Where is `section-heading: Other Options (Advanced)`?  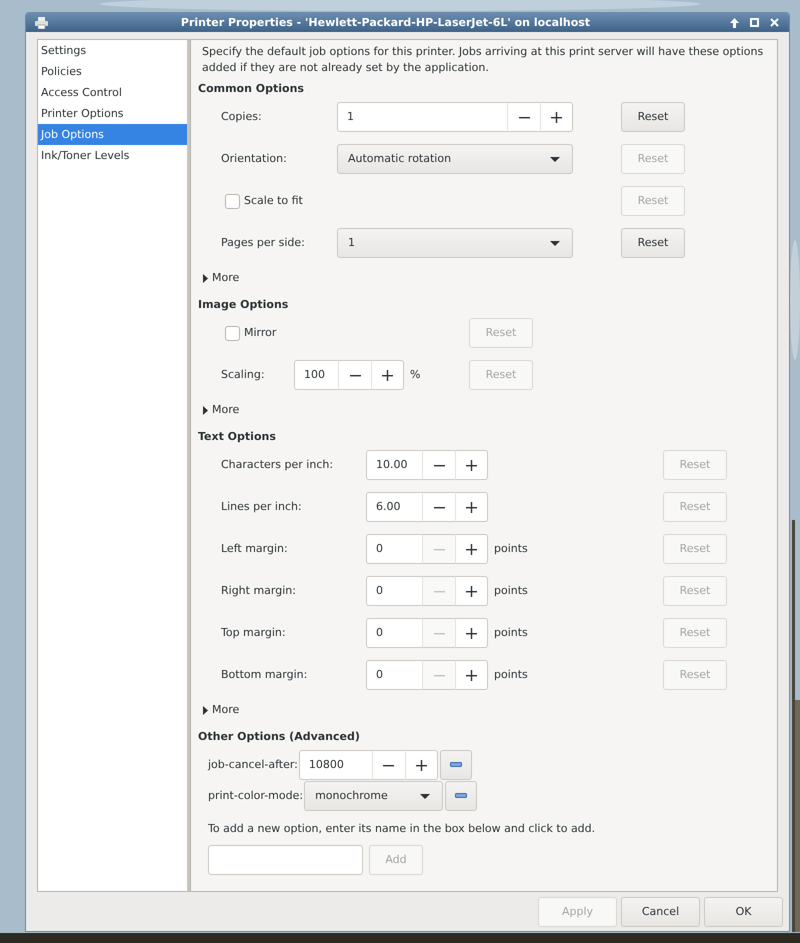 section-heading: Other Options (Advanced) is located at coordinates (279, 737).